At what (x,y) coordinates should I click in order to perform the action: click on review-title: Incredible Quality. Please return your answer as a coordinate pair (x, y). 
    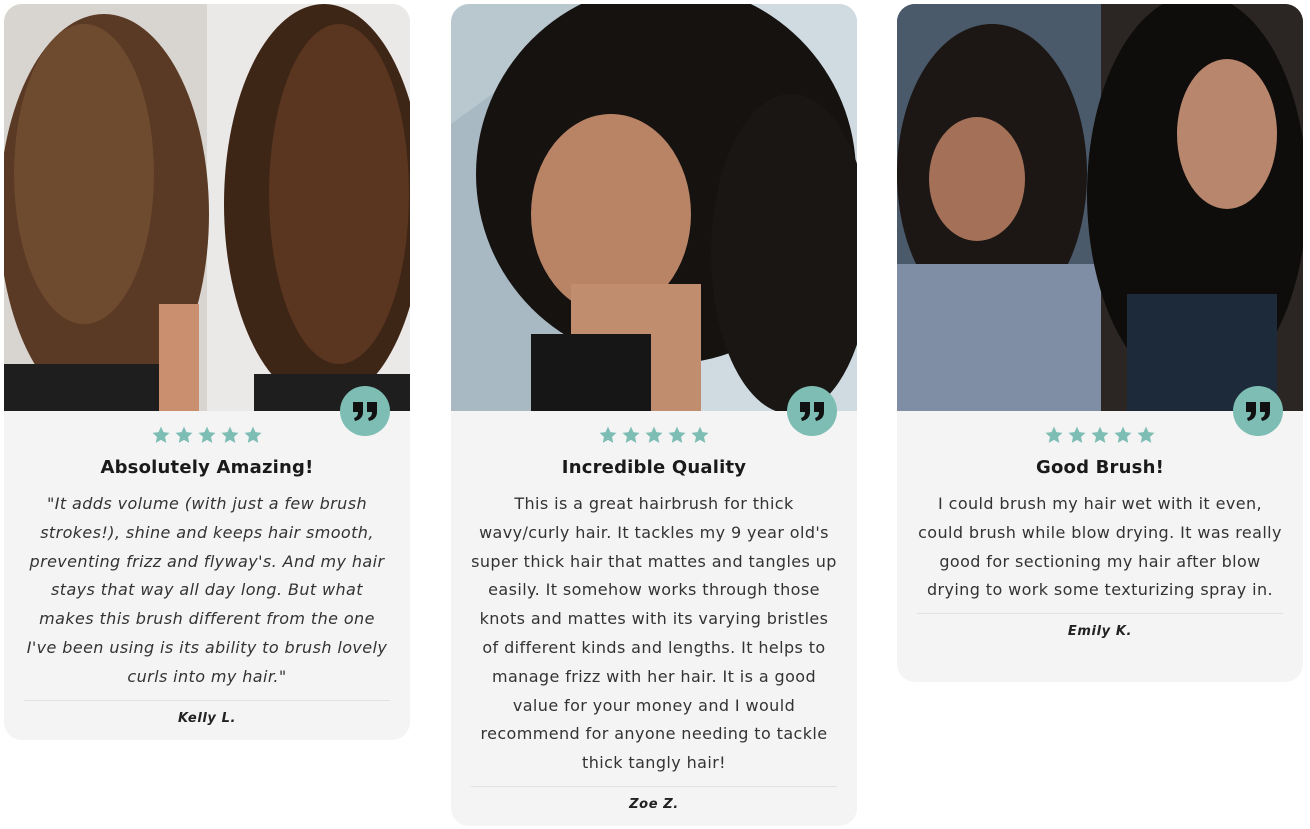
    Looking at the image, I should click on (654, 467).